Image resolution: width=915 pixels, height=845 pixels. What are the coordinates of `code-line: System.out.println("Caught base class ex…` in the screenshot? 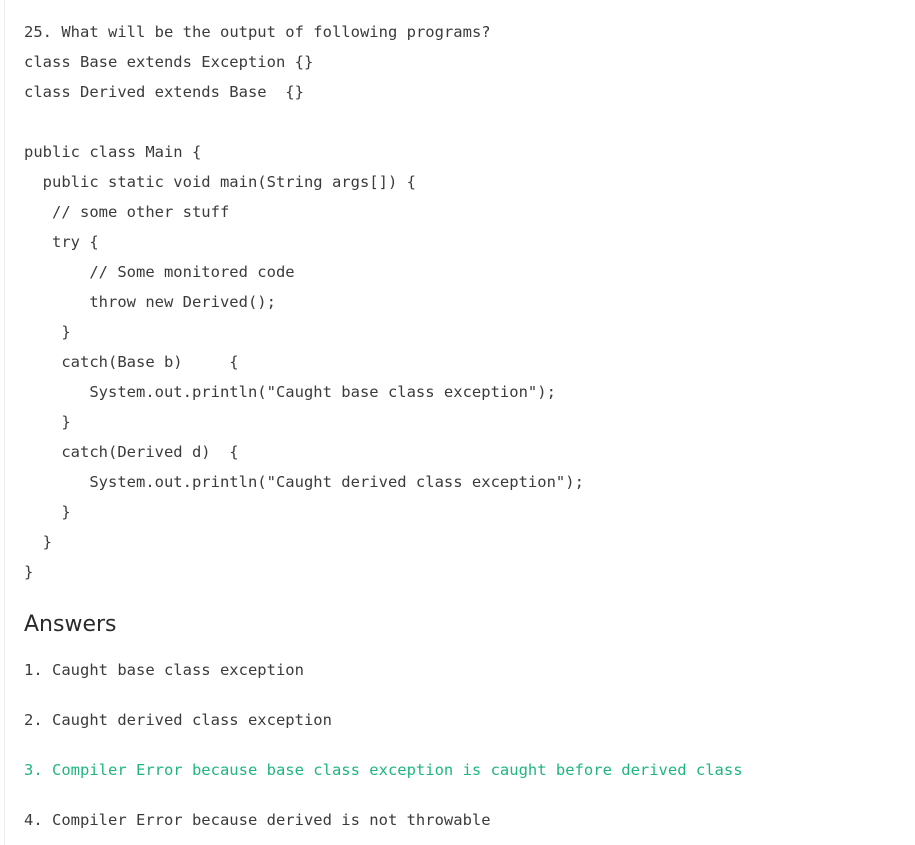 It's located at (290, 392).